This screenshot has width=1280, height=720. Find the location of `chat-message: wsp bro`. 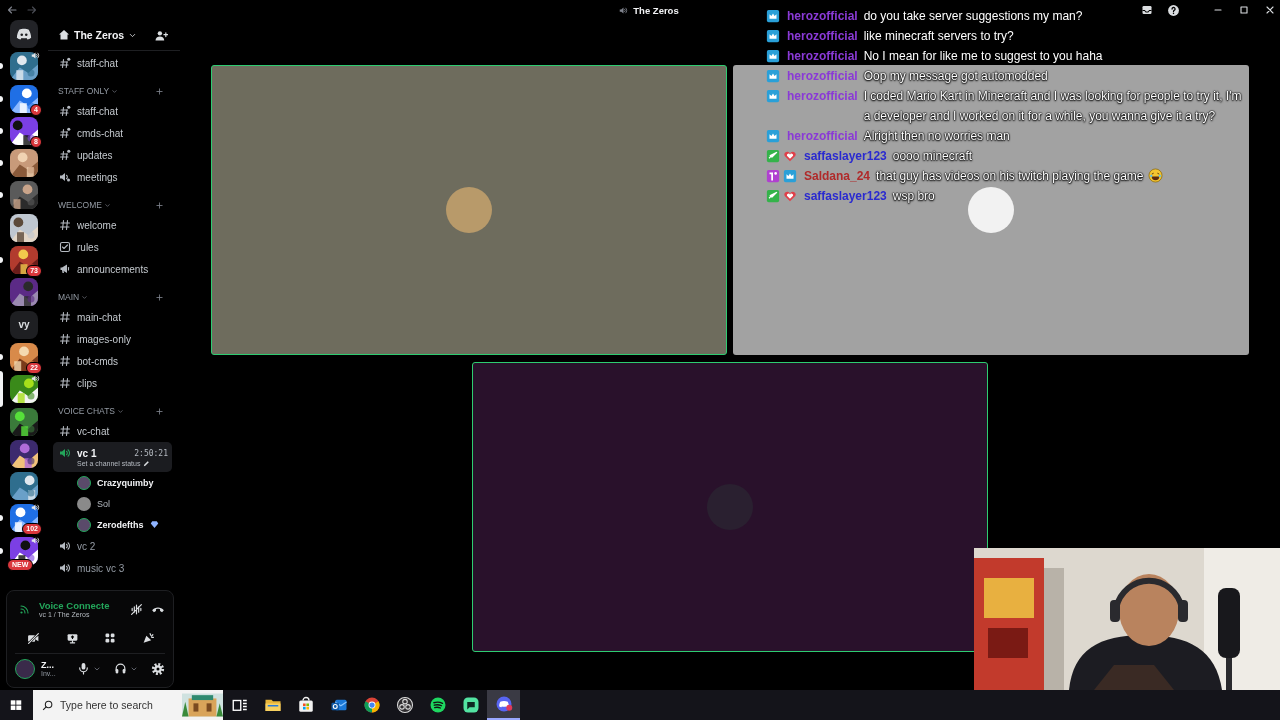

chat-message: wsp bro is located at coordinates (913, 196).